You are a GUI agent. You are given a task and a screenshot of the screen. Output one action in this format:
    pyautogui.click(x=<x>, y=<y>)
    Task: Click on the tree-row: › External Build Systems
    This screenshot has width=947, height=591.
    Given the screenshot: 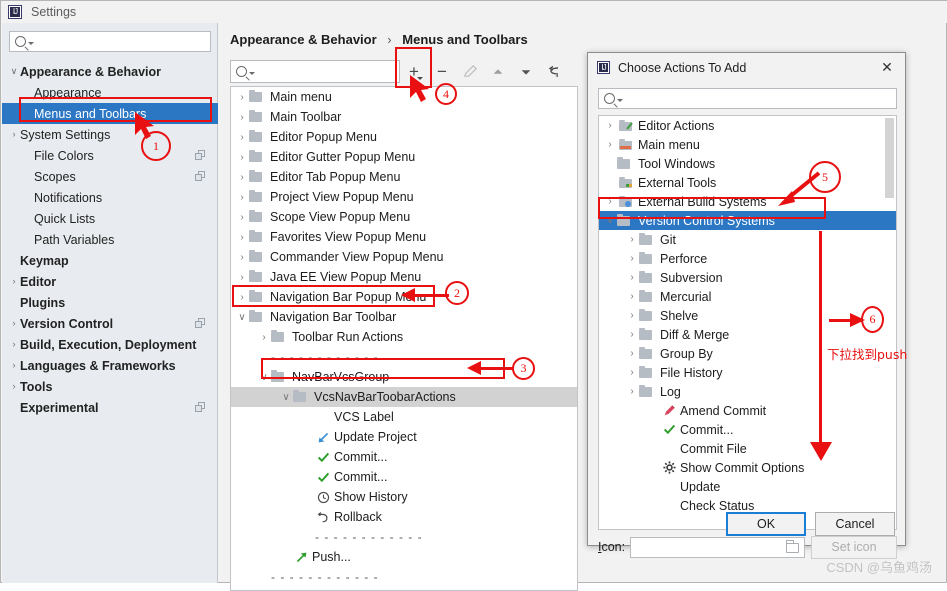 What is the action you would take?
    pyautogui.click(x=747, y=201)
    